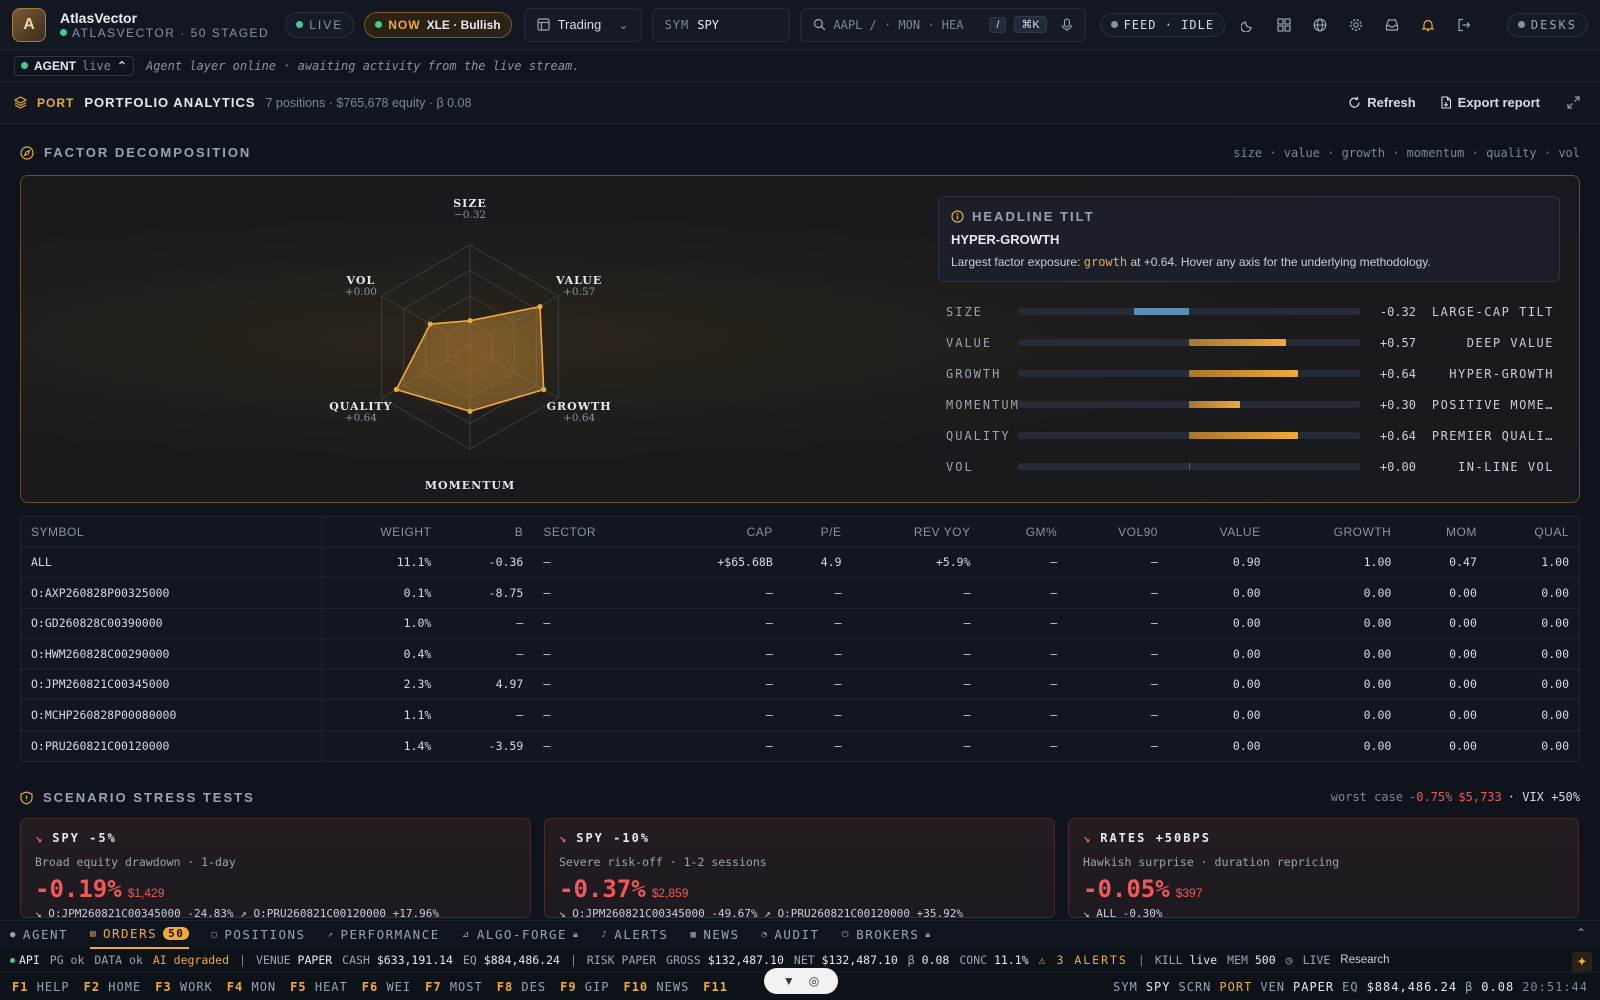 This screenshot has width=1600, height=1000. I want to click on tab-news: ▦ NEWS, so click(714, 935).